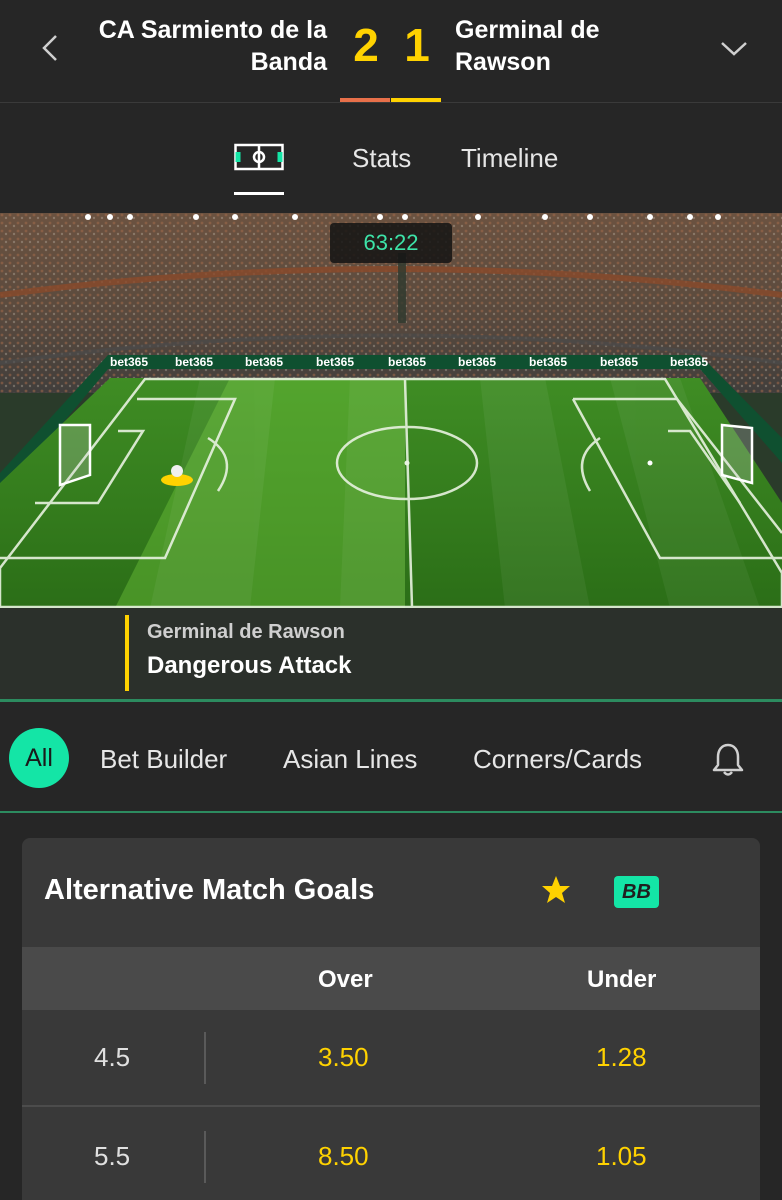  I want to click on event-description: Dangerous Attack, so click(249, 665).